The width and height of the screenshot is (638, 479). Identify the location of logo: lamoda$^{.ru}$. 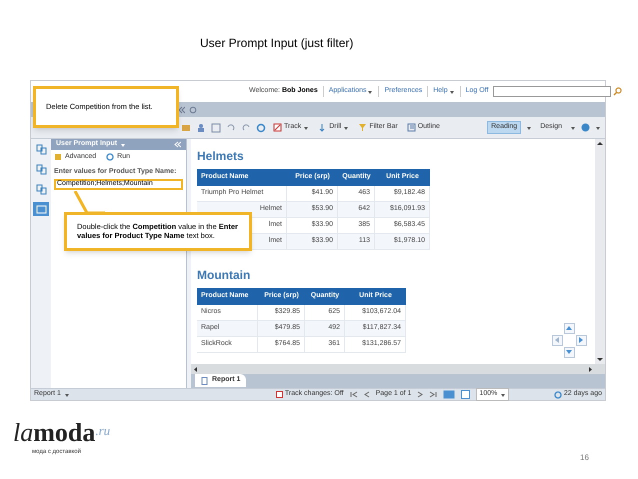
(61, 433).